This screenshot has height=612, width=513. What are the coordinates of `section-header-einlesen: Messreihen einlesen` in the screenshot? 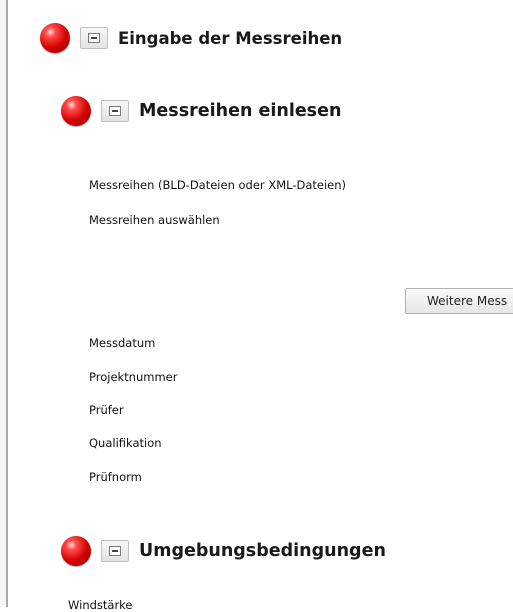 It's located at (201, 111).